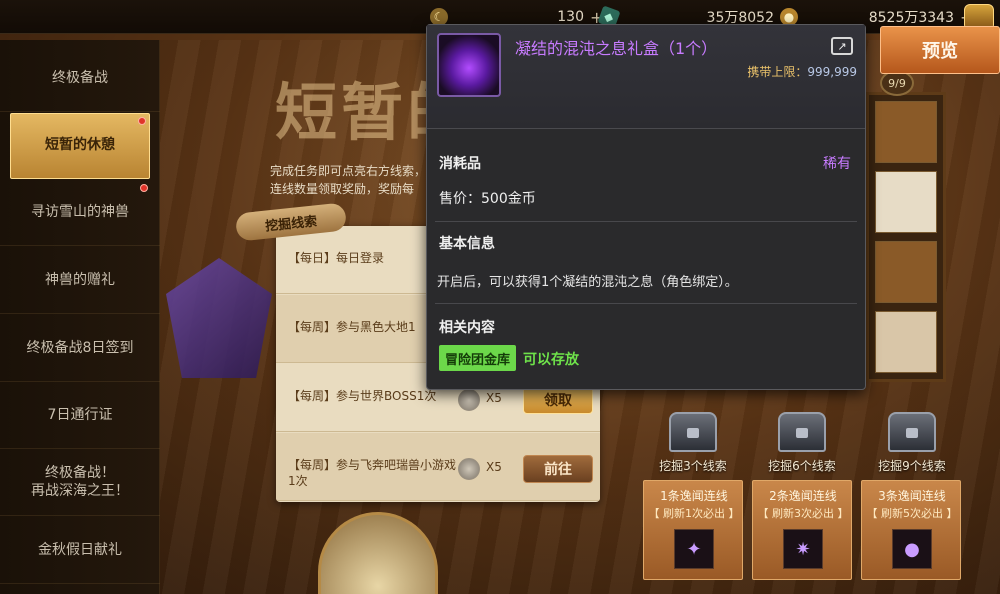  Describe the element at coordinates (777, 72) in the screenshot. I see `carry-limit-label: 携带上限：` at that location.